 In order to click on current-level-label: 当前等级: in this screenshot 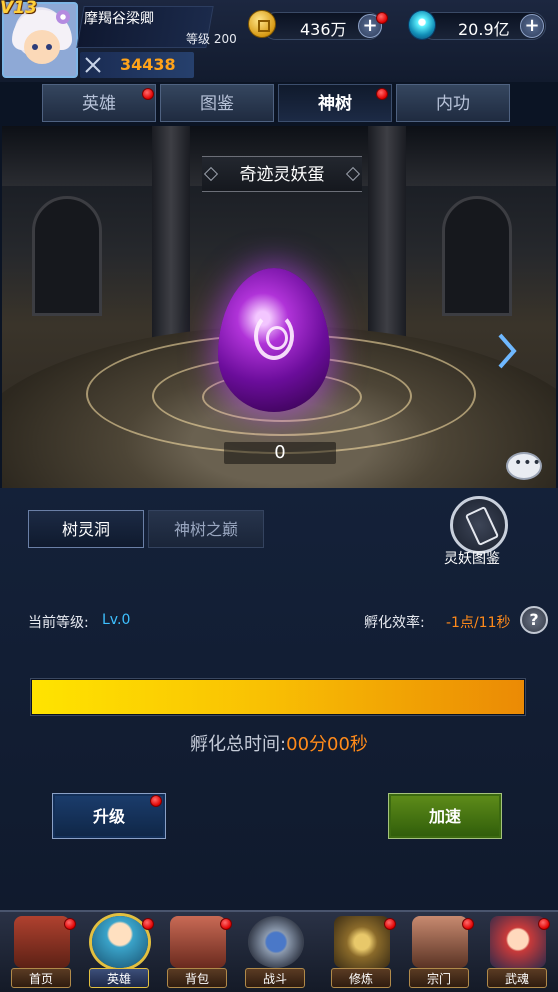, I will do `click(58, 623)`.